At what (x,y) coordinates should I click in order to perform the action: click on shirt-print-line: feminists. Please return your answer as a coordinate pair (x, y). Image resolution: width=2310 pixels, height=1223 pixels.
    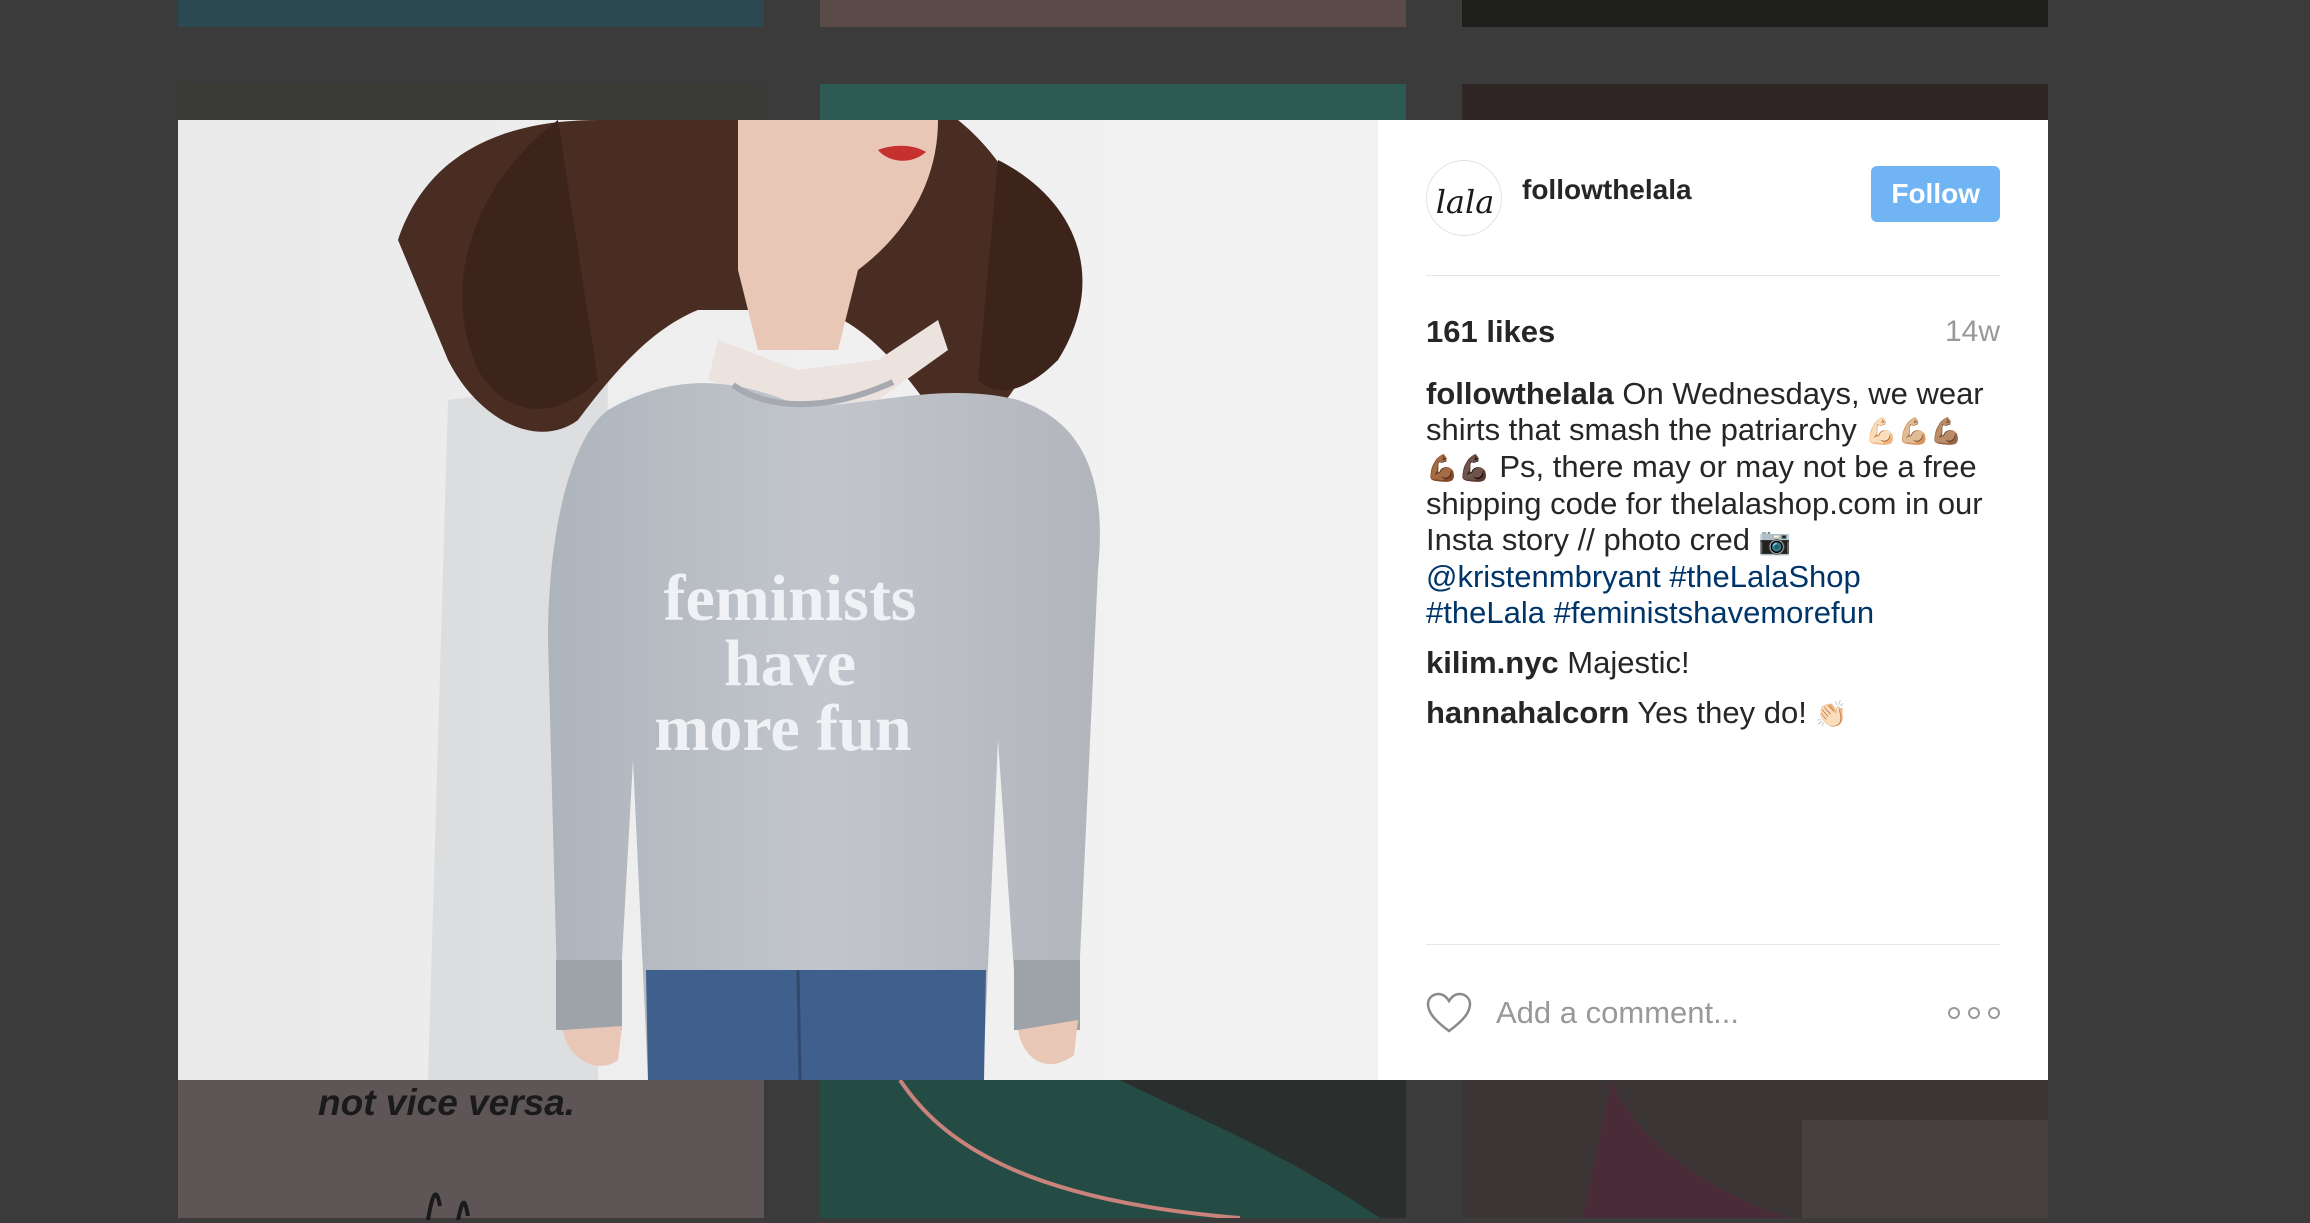
    Looking at the image, I should click on (790, 598).